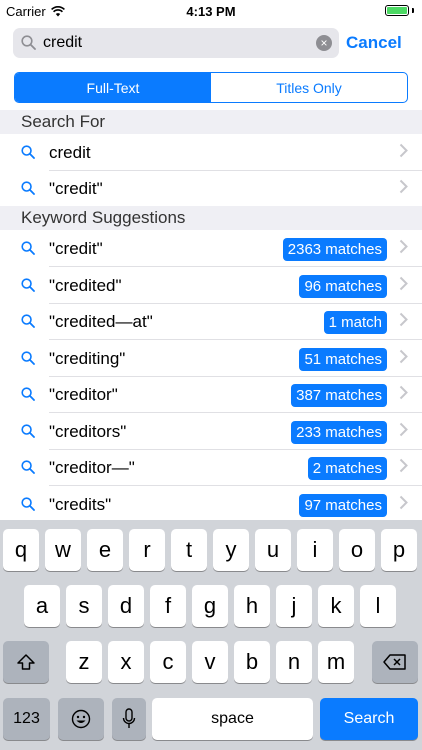 The width and height of the screenshot is (422, 750). I want to click on match-count-badge: 97 matches, so click(343, 505).